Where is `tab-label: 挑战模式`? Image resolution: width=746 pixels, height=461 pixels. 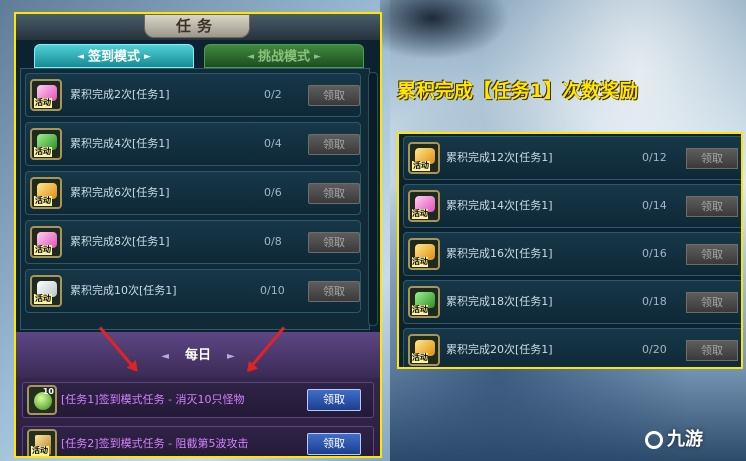
tab-label: 挑战模式 is located at coordinates (283, 57).